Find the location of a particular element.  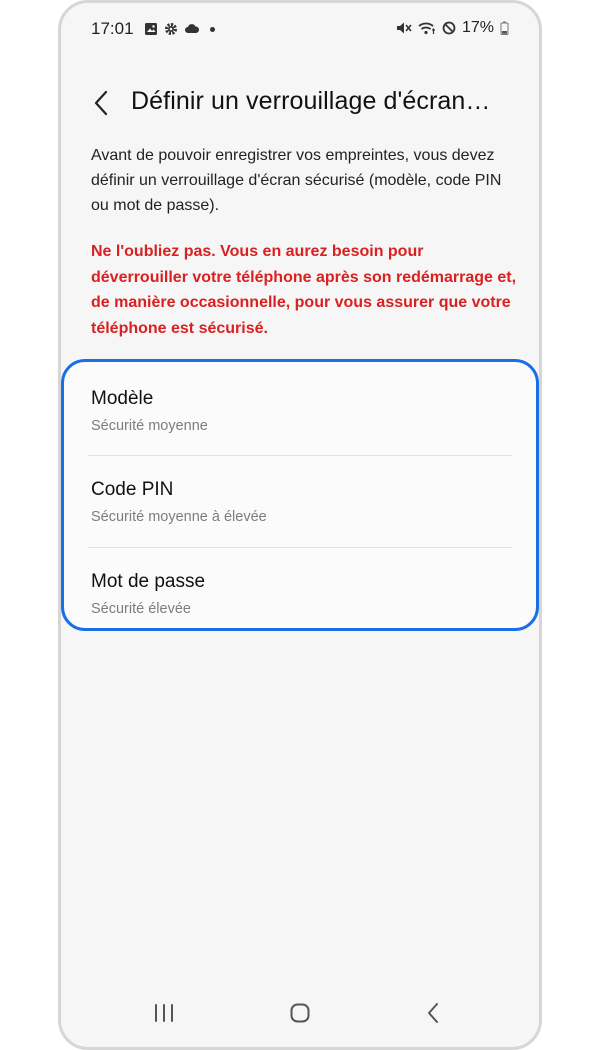

option-title: Code PIN is located at coordinates (132, 489).